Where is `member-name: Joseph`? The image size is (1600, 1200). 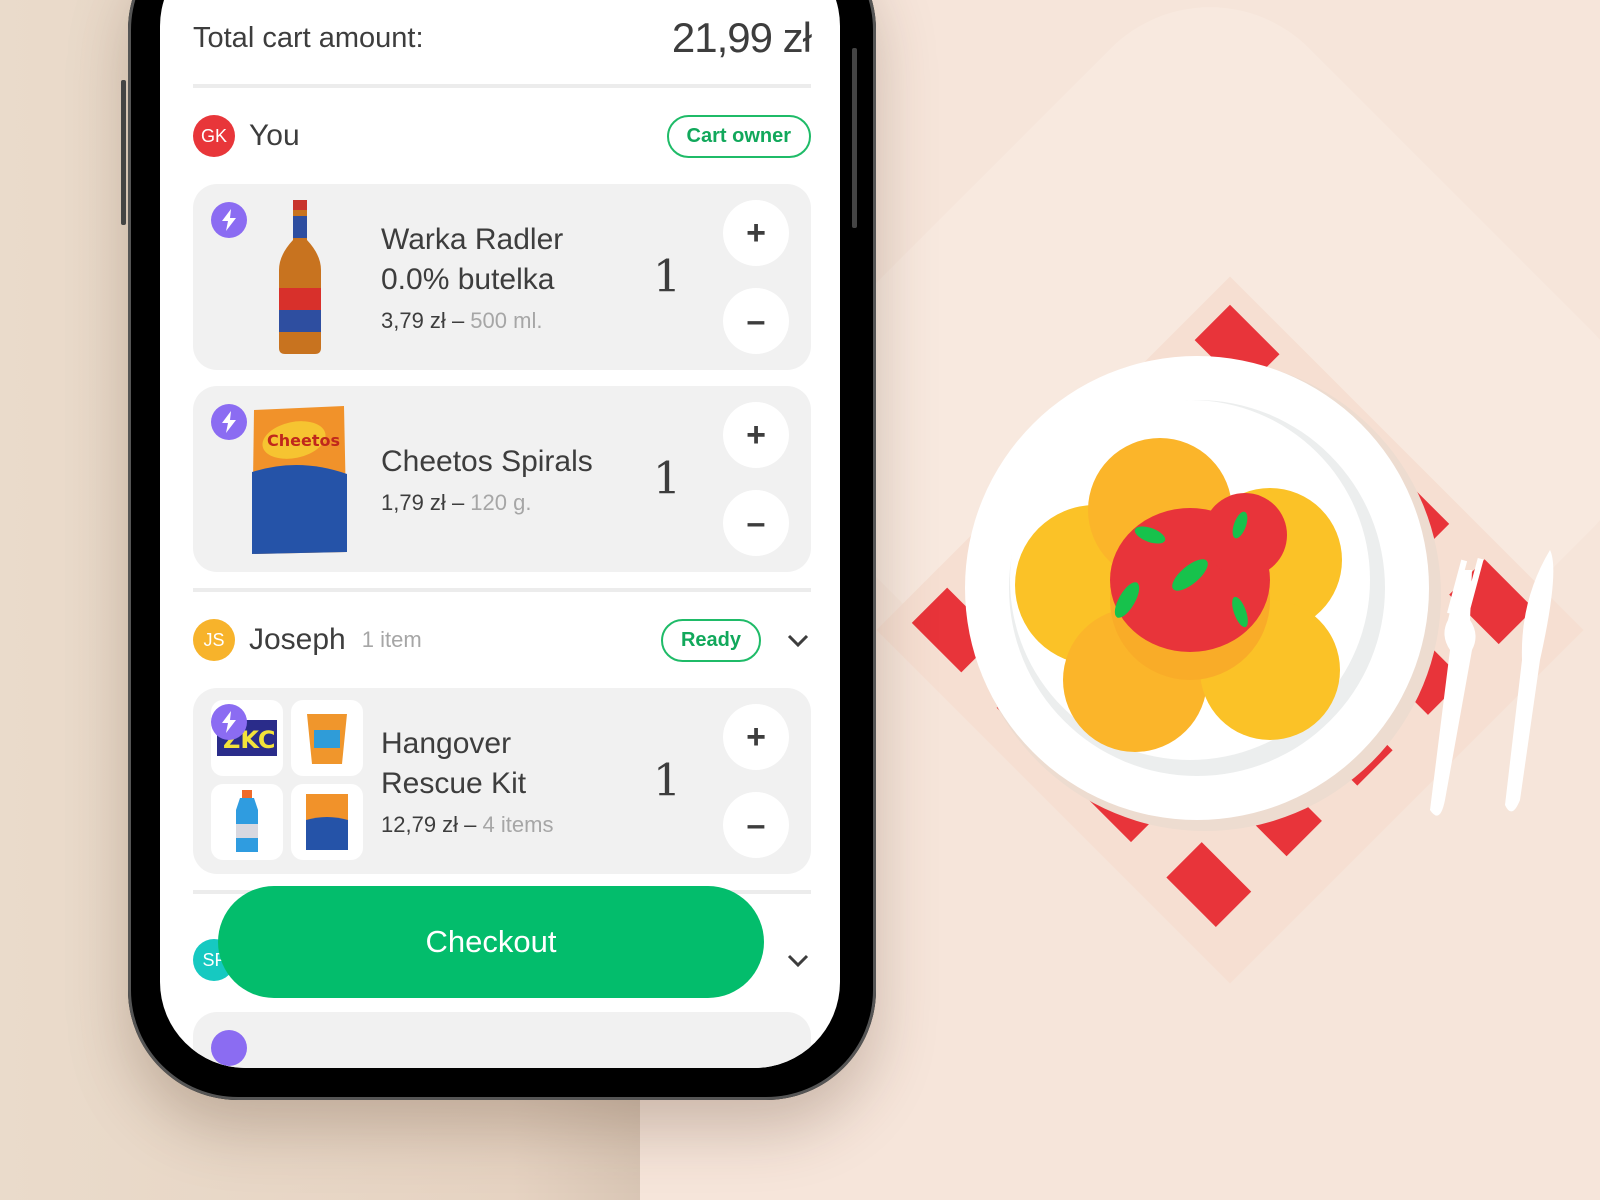 member-name: Joseph is located at coordinates (297, 639).